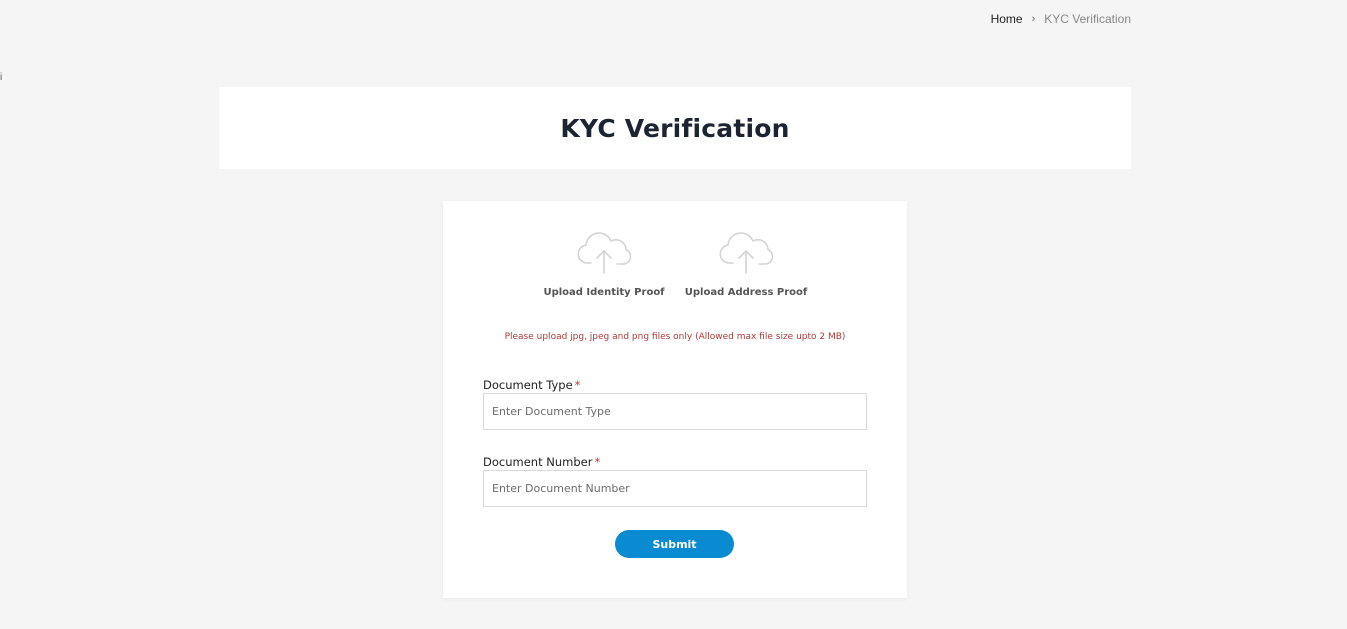 The height and width of the screenshot is (629, 1347). I want to click on document-type-label: Document Type *, so click(675, 385).